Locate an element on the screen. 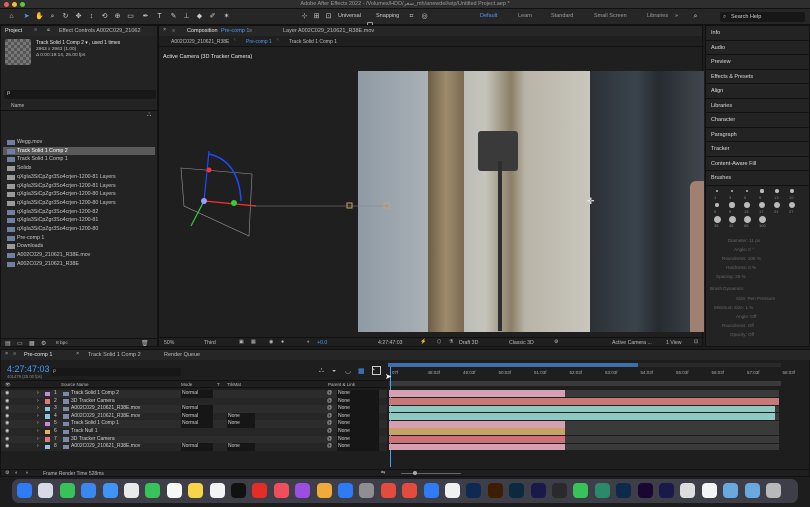 The height and width of the screenshot is (507, 810). resolution-dropdown: Third is located at coordinates (210, 343).